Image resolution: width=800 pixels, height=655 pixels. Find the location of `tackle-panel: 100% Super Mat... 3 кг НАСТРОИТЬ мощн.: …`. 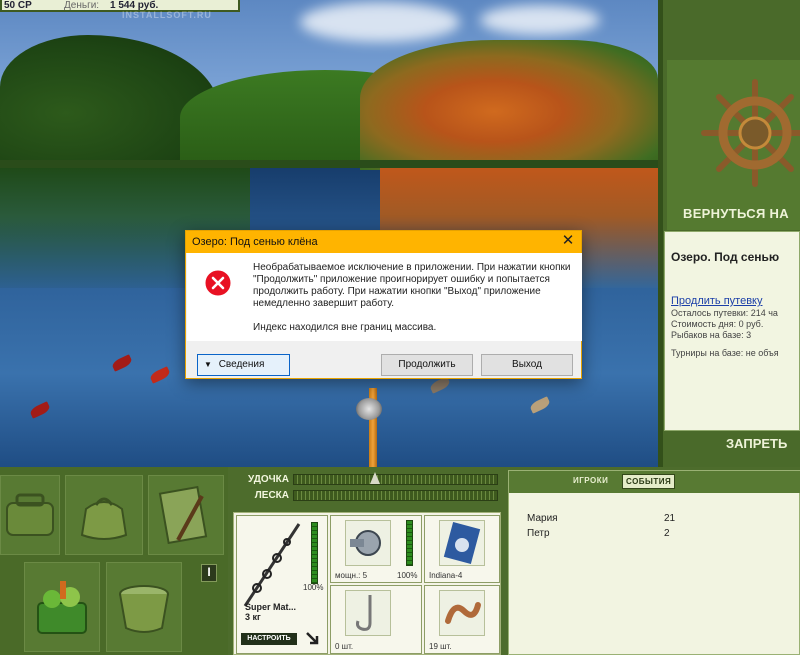

tackle-panel: 100% Super Mat... 3 кг НАСТРОИТЬ мощн.: … is located at coordinates (367, 583).